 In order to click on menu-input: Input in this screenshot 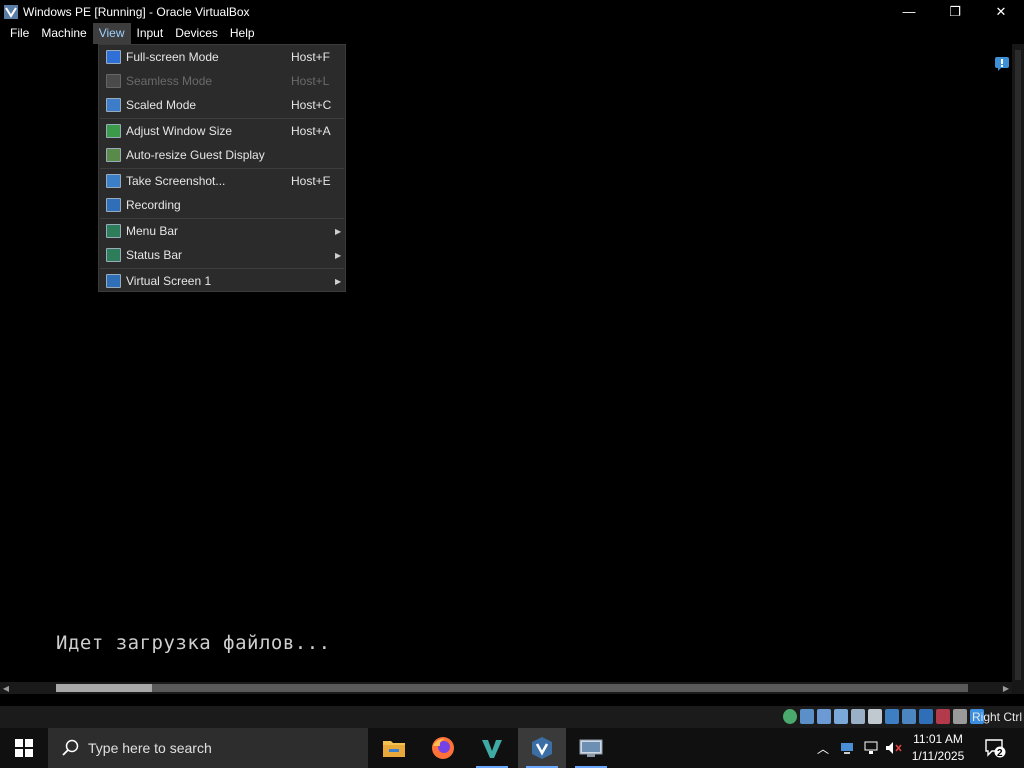, I will do `click(150, 33)`.